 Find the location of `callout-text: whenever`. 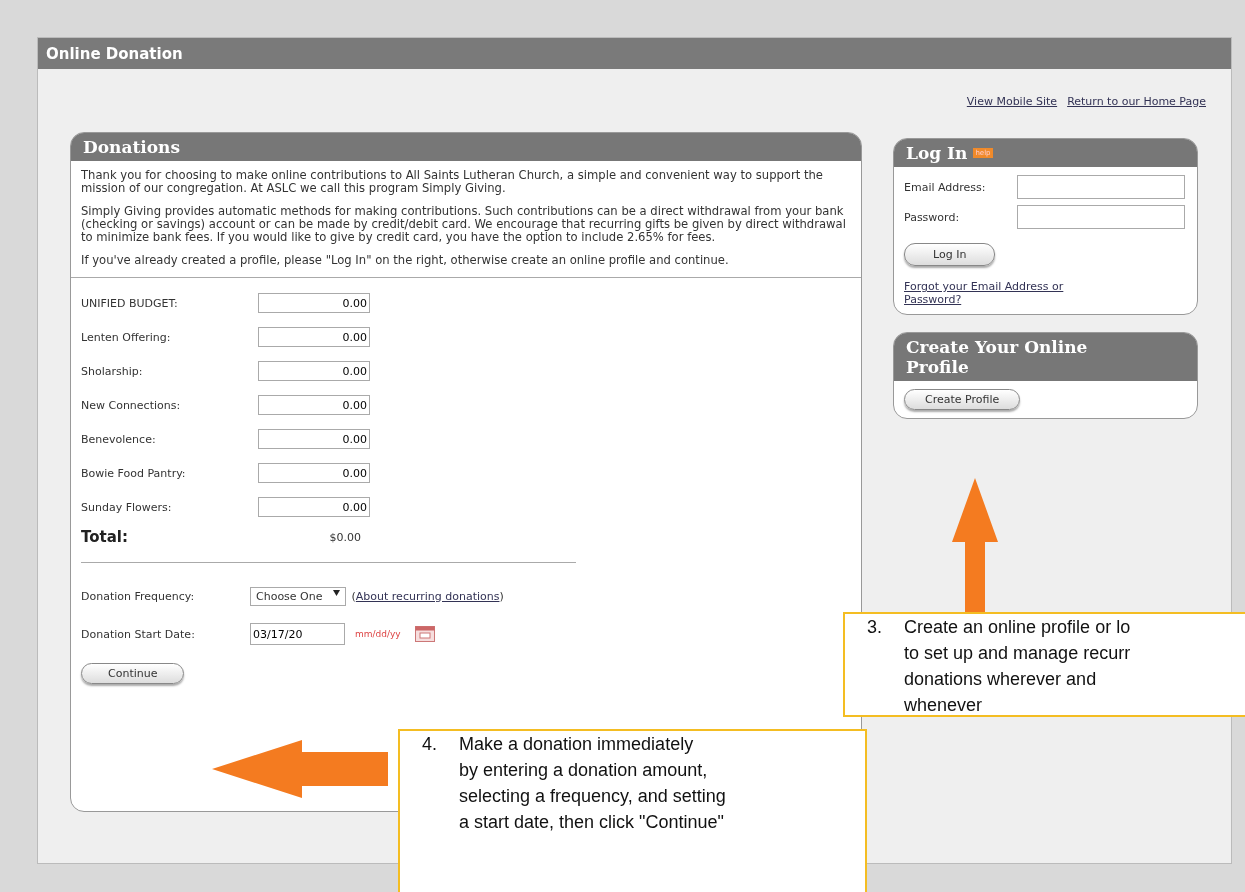

callout-text: whenever is located at coordinates (944, 704).